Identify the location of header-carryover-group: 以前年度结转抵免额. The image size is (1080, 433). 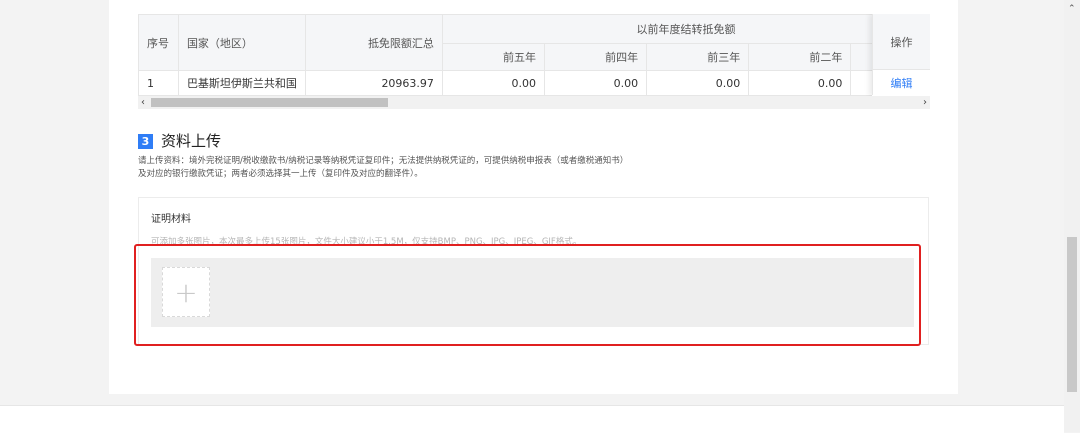
(685, 29).